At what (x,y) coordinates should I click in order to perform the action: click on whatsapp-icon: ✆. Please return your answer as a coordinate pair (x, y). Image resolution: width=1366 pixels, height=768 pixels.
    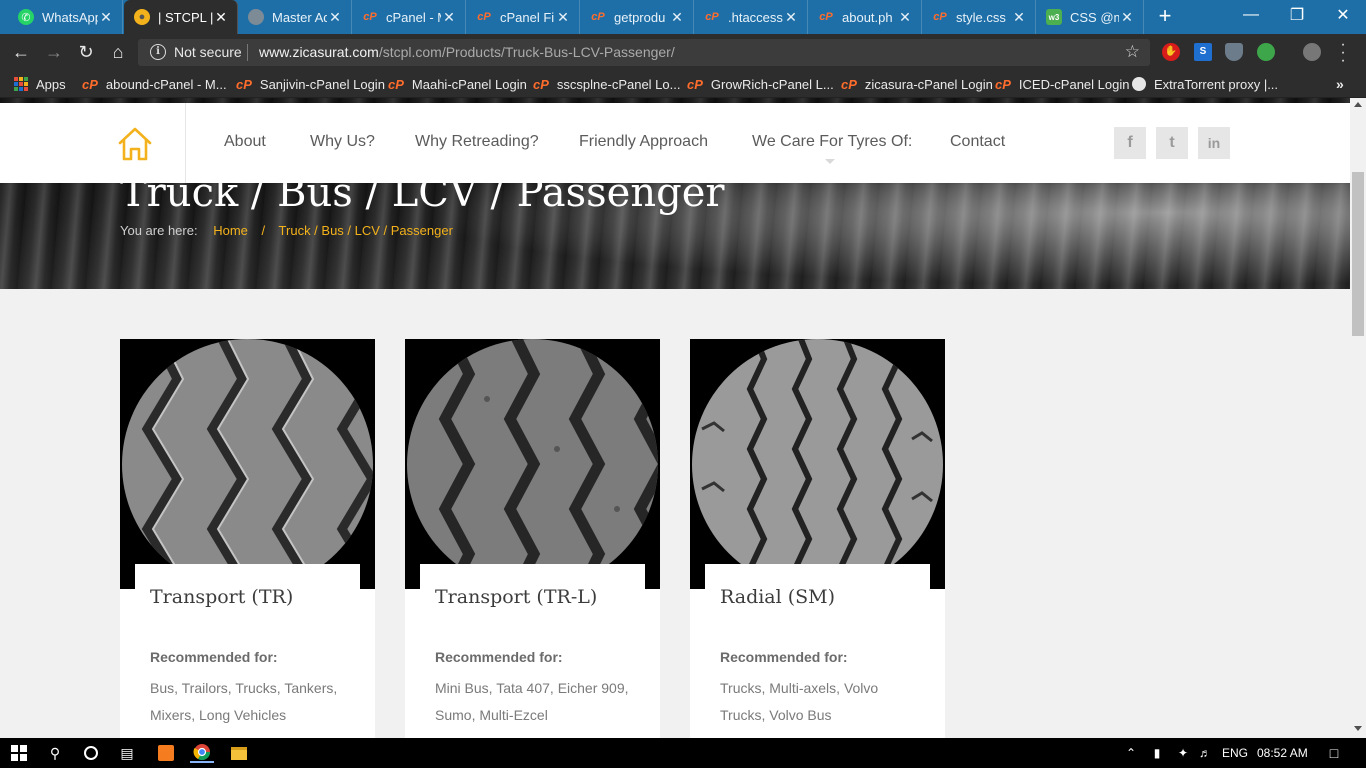
    Looking at the image, I should click on (26, 17).